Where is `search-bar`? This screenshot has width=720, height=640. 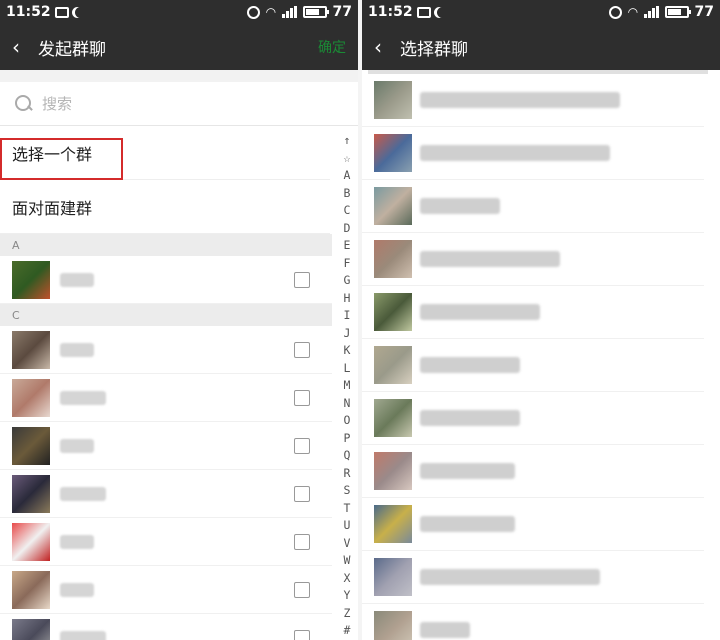
search-bar is located at coordinates (179, 104).